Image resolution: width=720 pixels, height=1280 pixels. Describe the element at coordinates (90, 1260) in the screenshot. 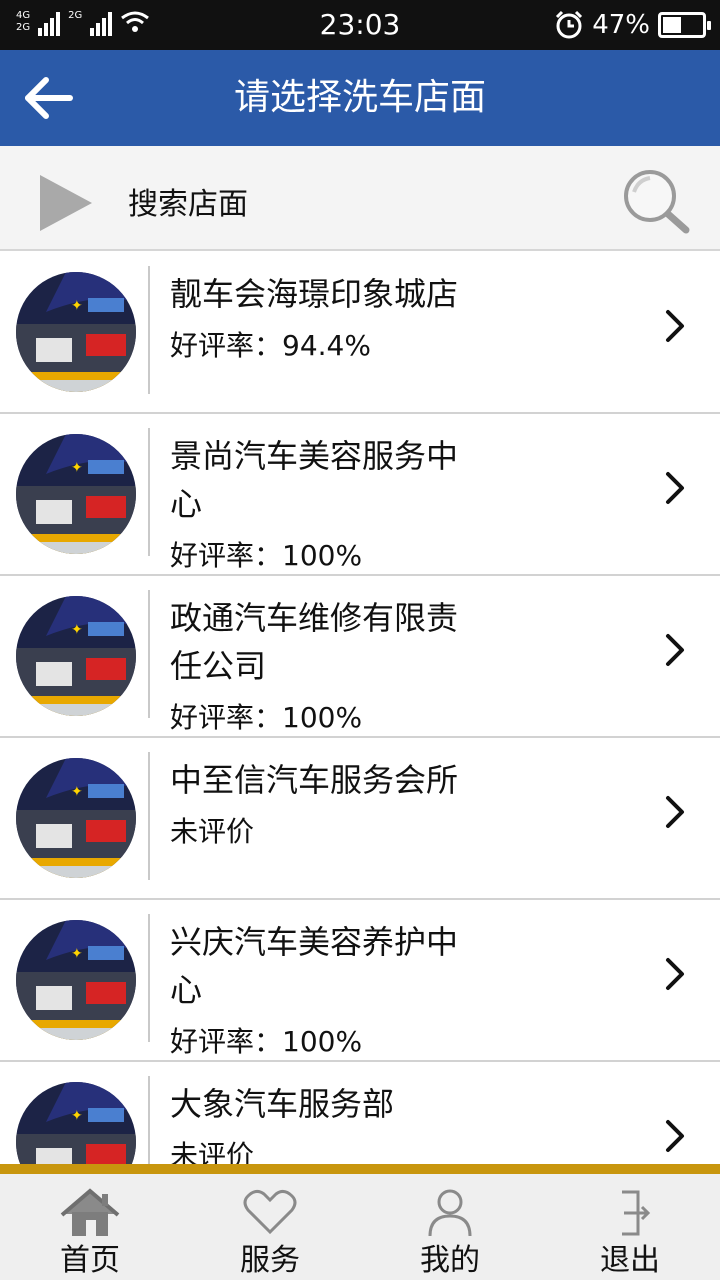

I see `nav-home-label: 首页` at that location.